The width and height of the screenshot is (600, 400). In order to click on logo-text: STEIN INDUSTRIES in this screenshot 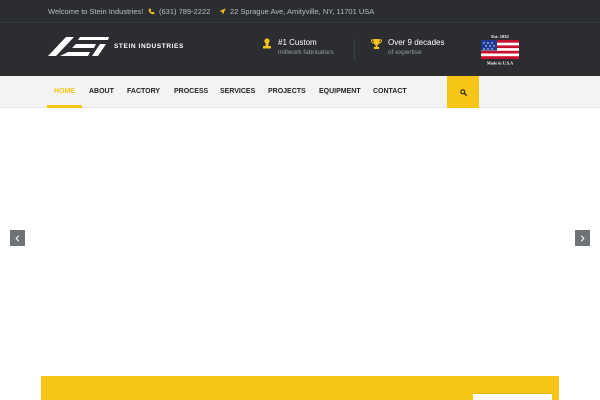, I will do `click(149, 46)`.